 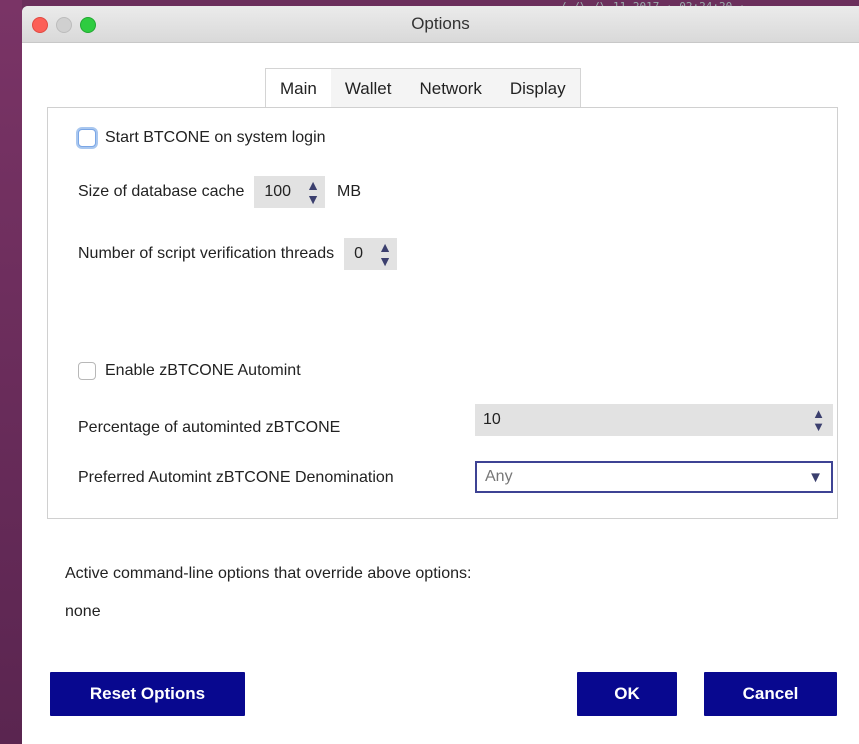 I want to click on automint-denomination-select: Any ▼, so click(x=654, y=477).